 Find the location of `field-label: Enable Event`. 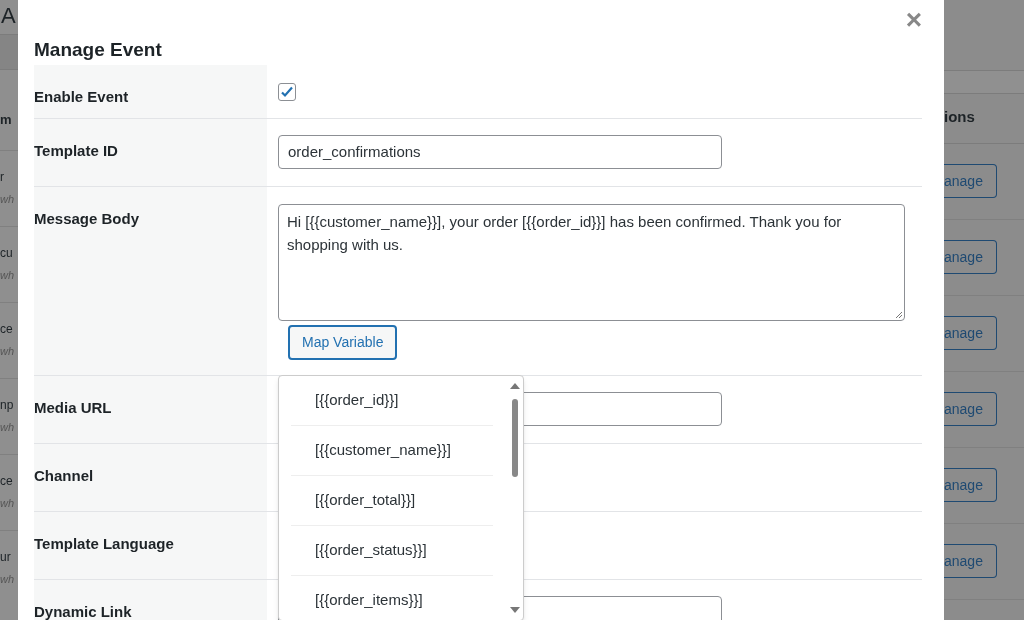

field-label: Enable Event is located at coordinates (81, 96).